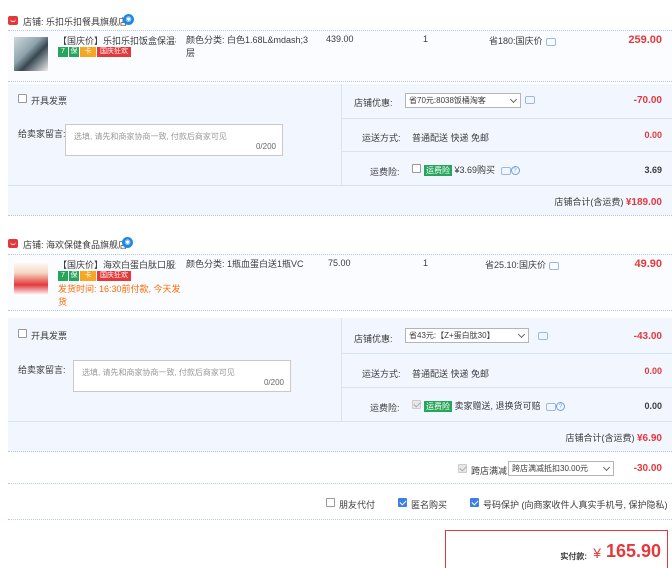  Describe the element at coordinates (467, 335) in the screenshot. I see `shop-discount-select: 省43元:【Z+蛋白肽30】` at that location.